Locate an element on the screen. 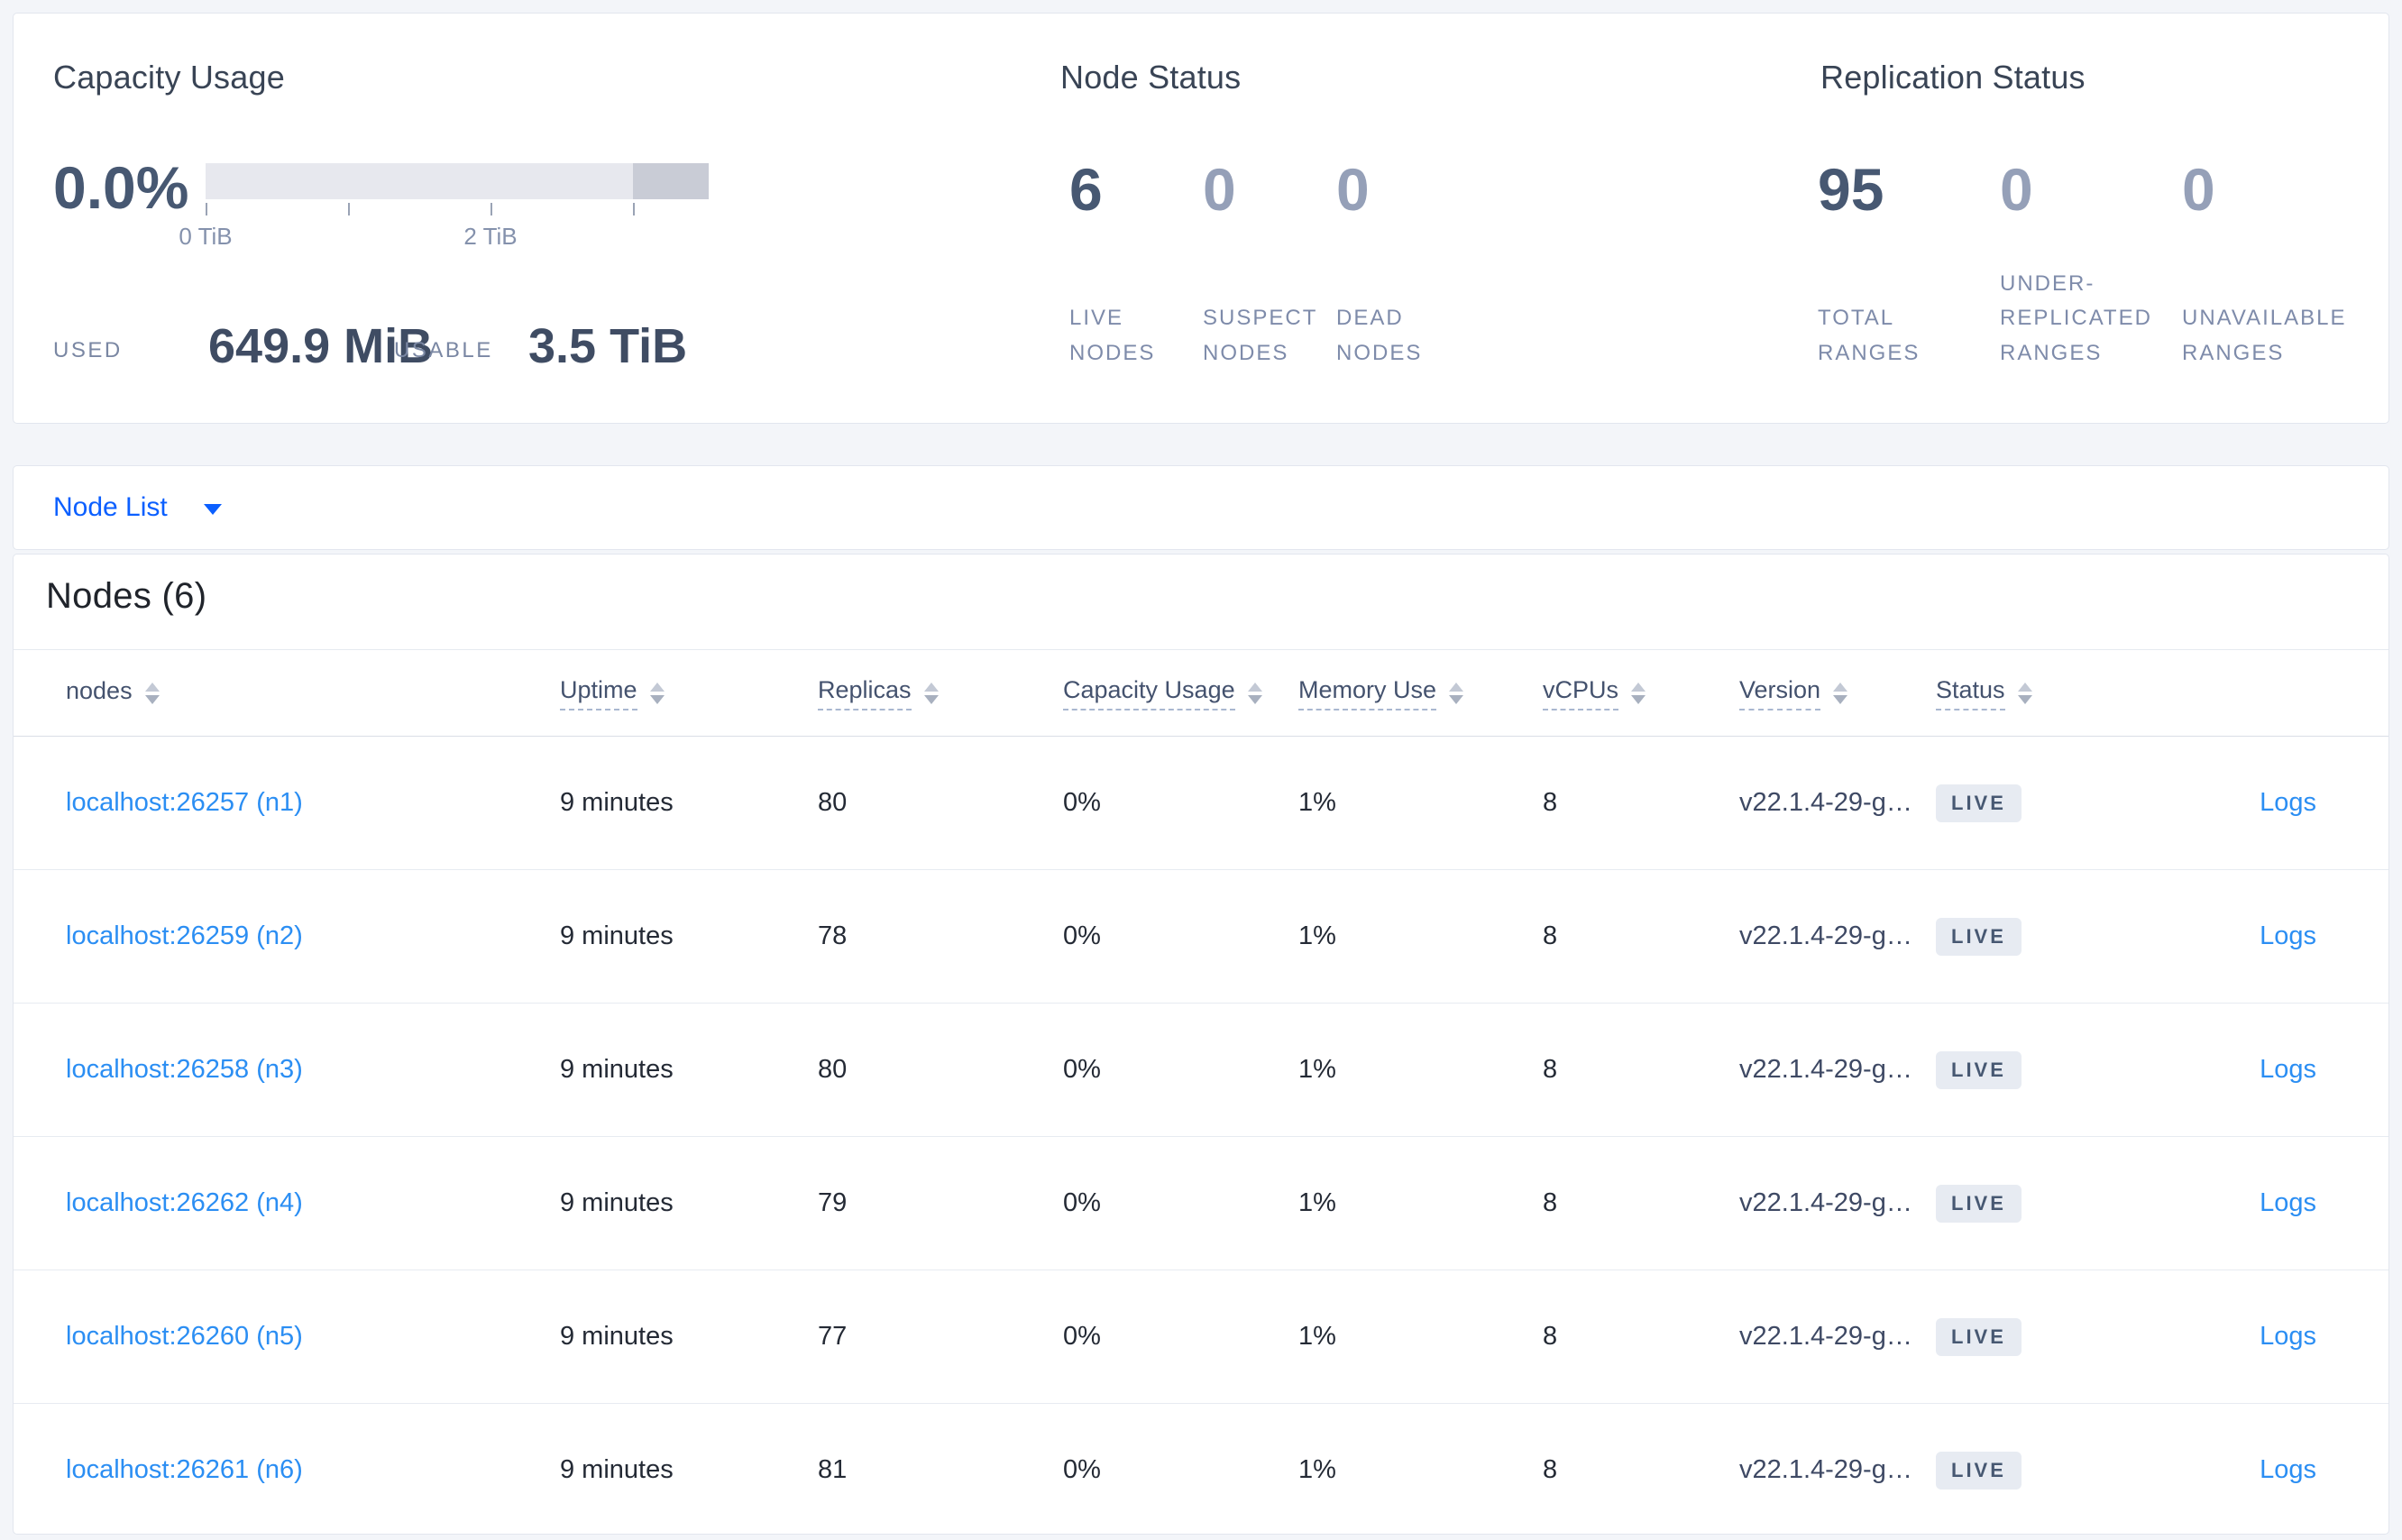 The width and height of the screenshot is (2402, 1540). replicas-cell: 80 is located at coordinates (833, 1069).